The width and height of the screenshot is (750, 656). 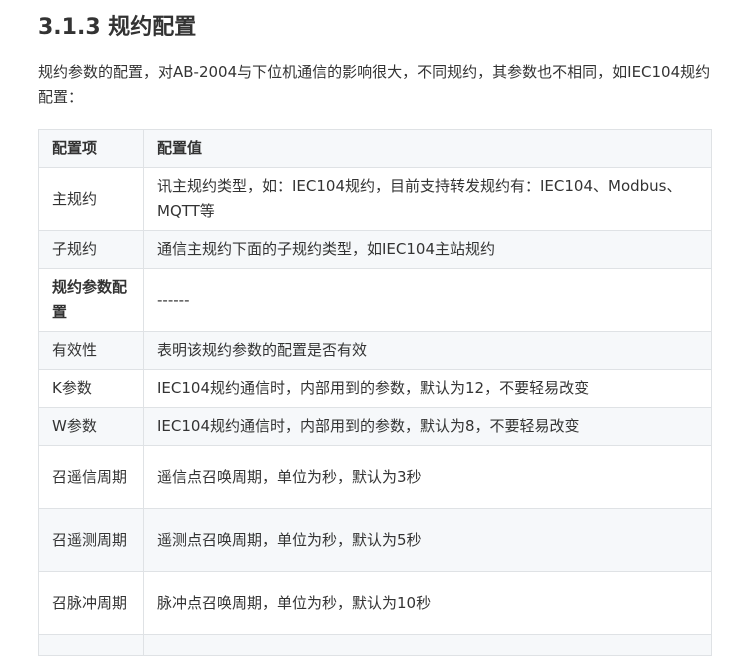 I want to click on config-value-cell: IEC104规约通信时，内部用到的参数，默认为12，不要轻易改变, so click(x=427, y=388).